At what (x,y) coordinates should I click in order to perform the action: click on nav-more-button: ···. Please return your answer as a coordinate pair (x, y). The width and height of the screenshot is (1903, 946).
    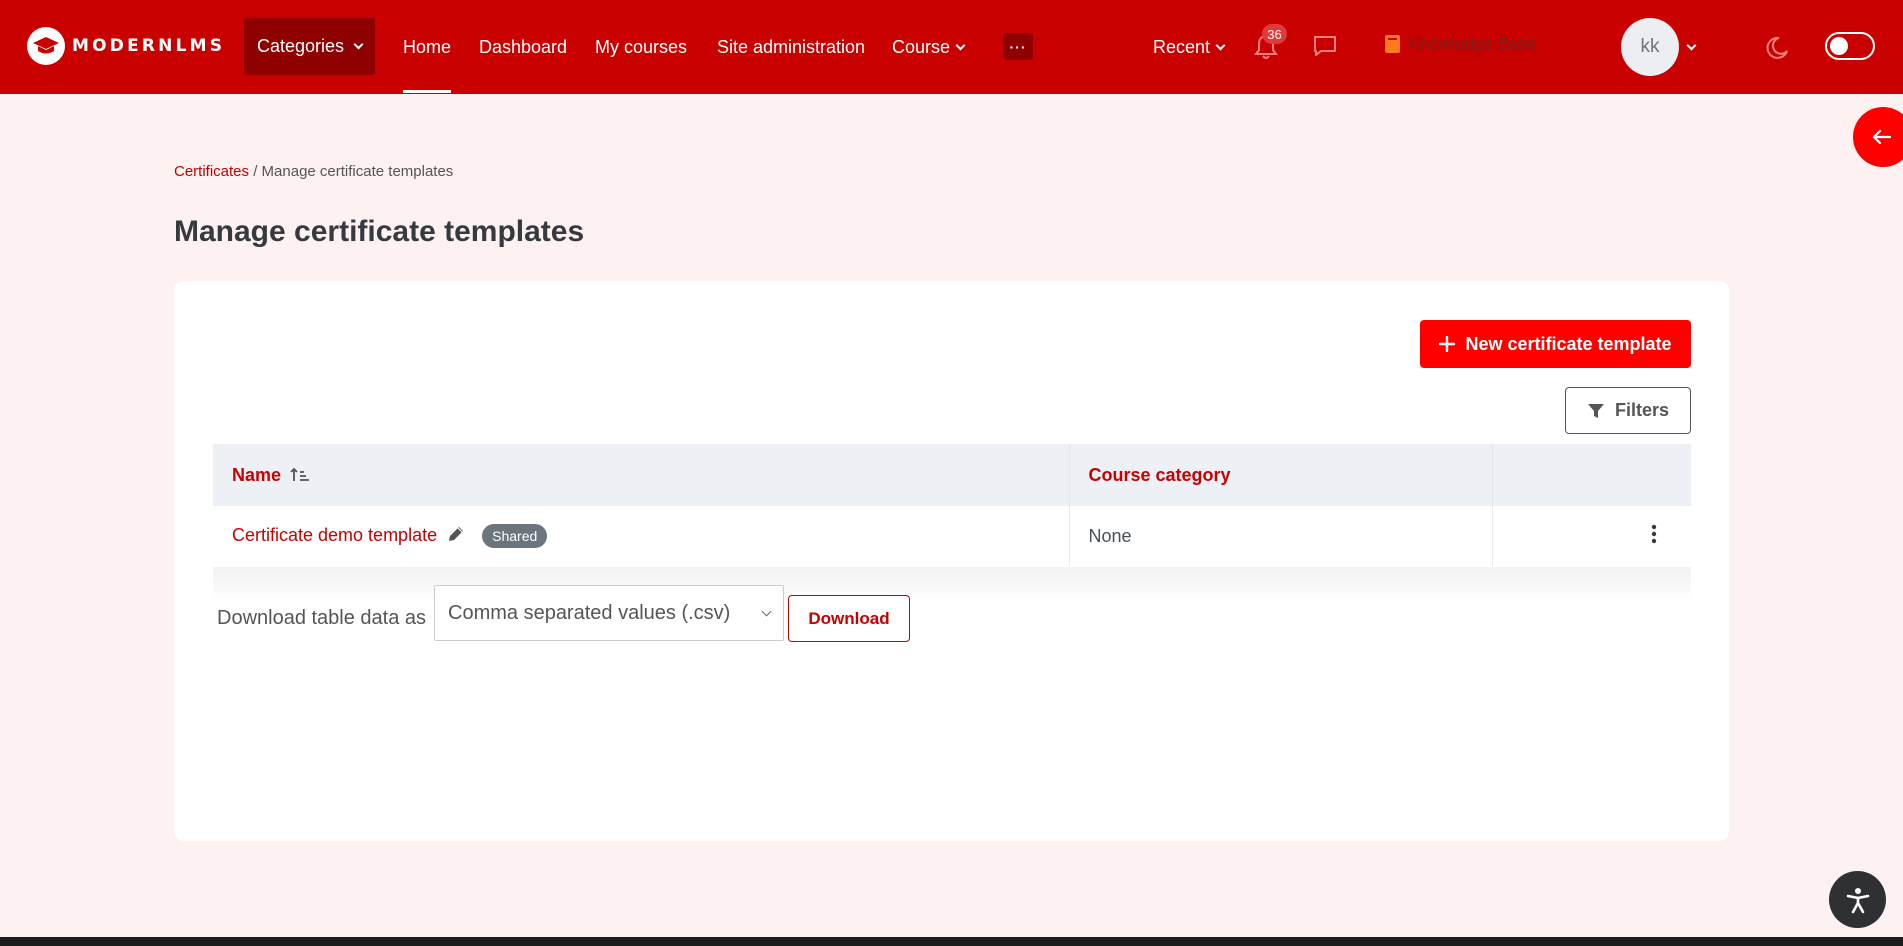
    Looking at the image, I should click on (1018, 46).